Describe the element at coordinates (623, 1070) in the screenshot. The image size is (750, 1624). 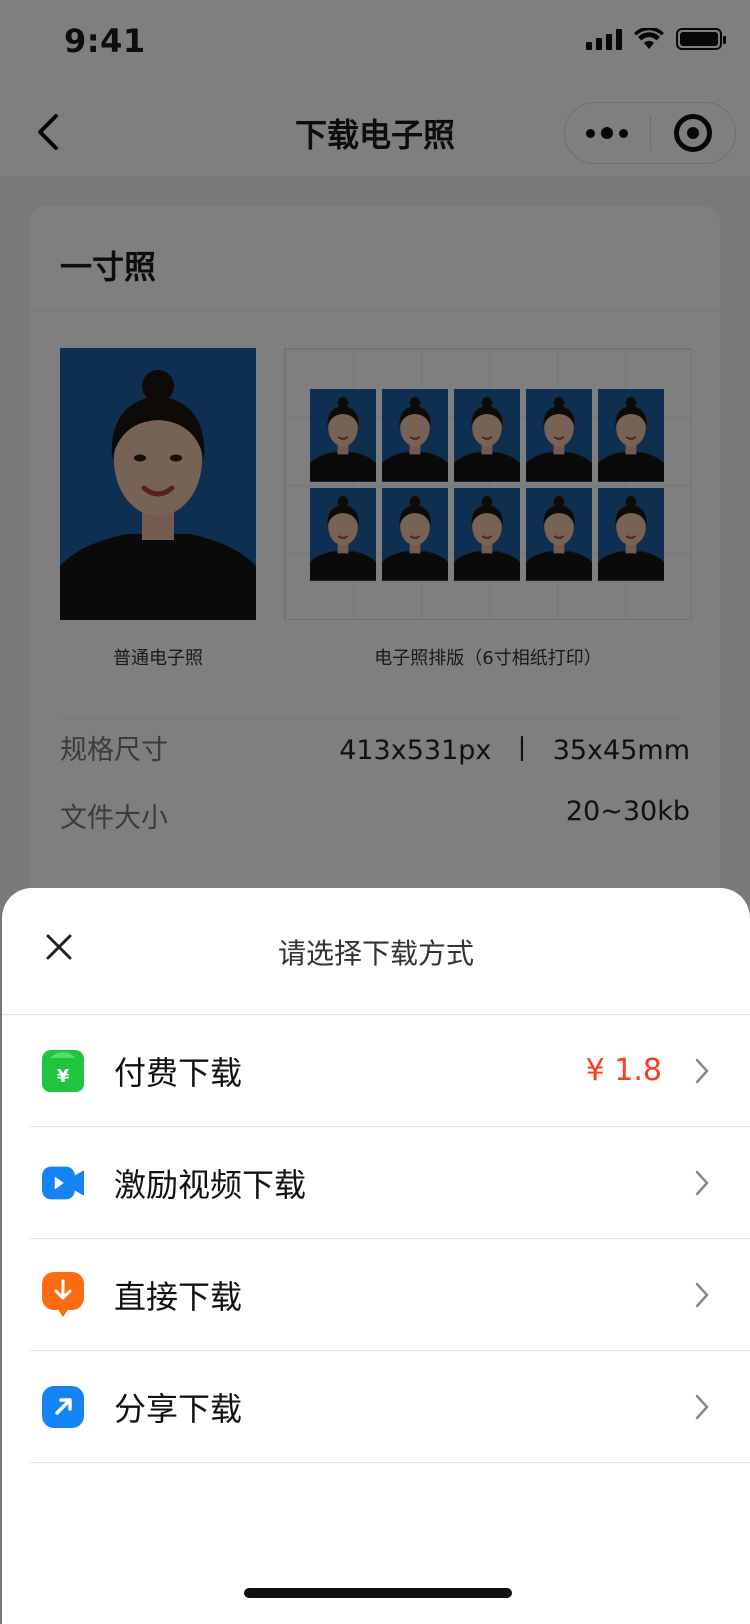
I see `price-label: ¥ 1.8` at that location.